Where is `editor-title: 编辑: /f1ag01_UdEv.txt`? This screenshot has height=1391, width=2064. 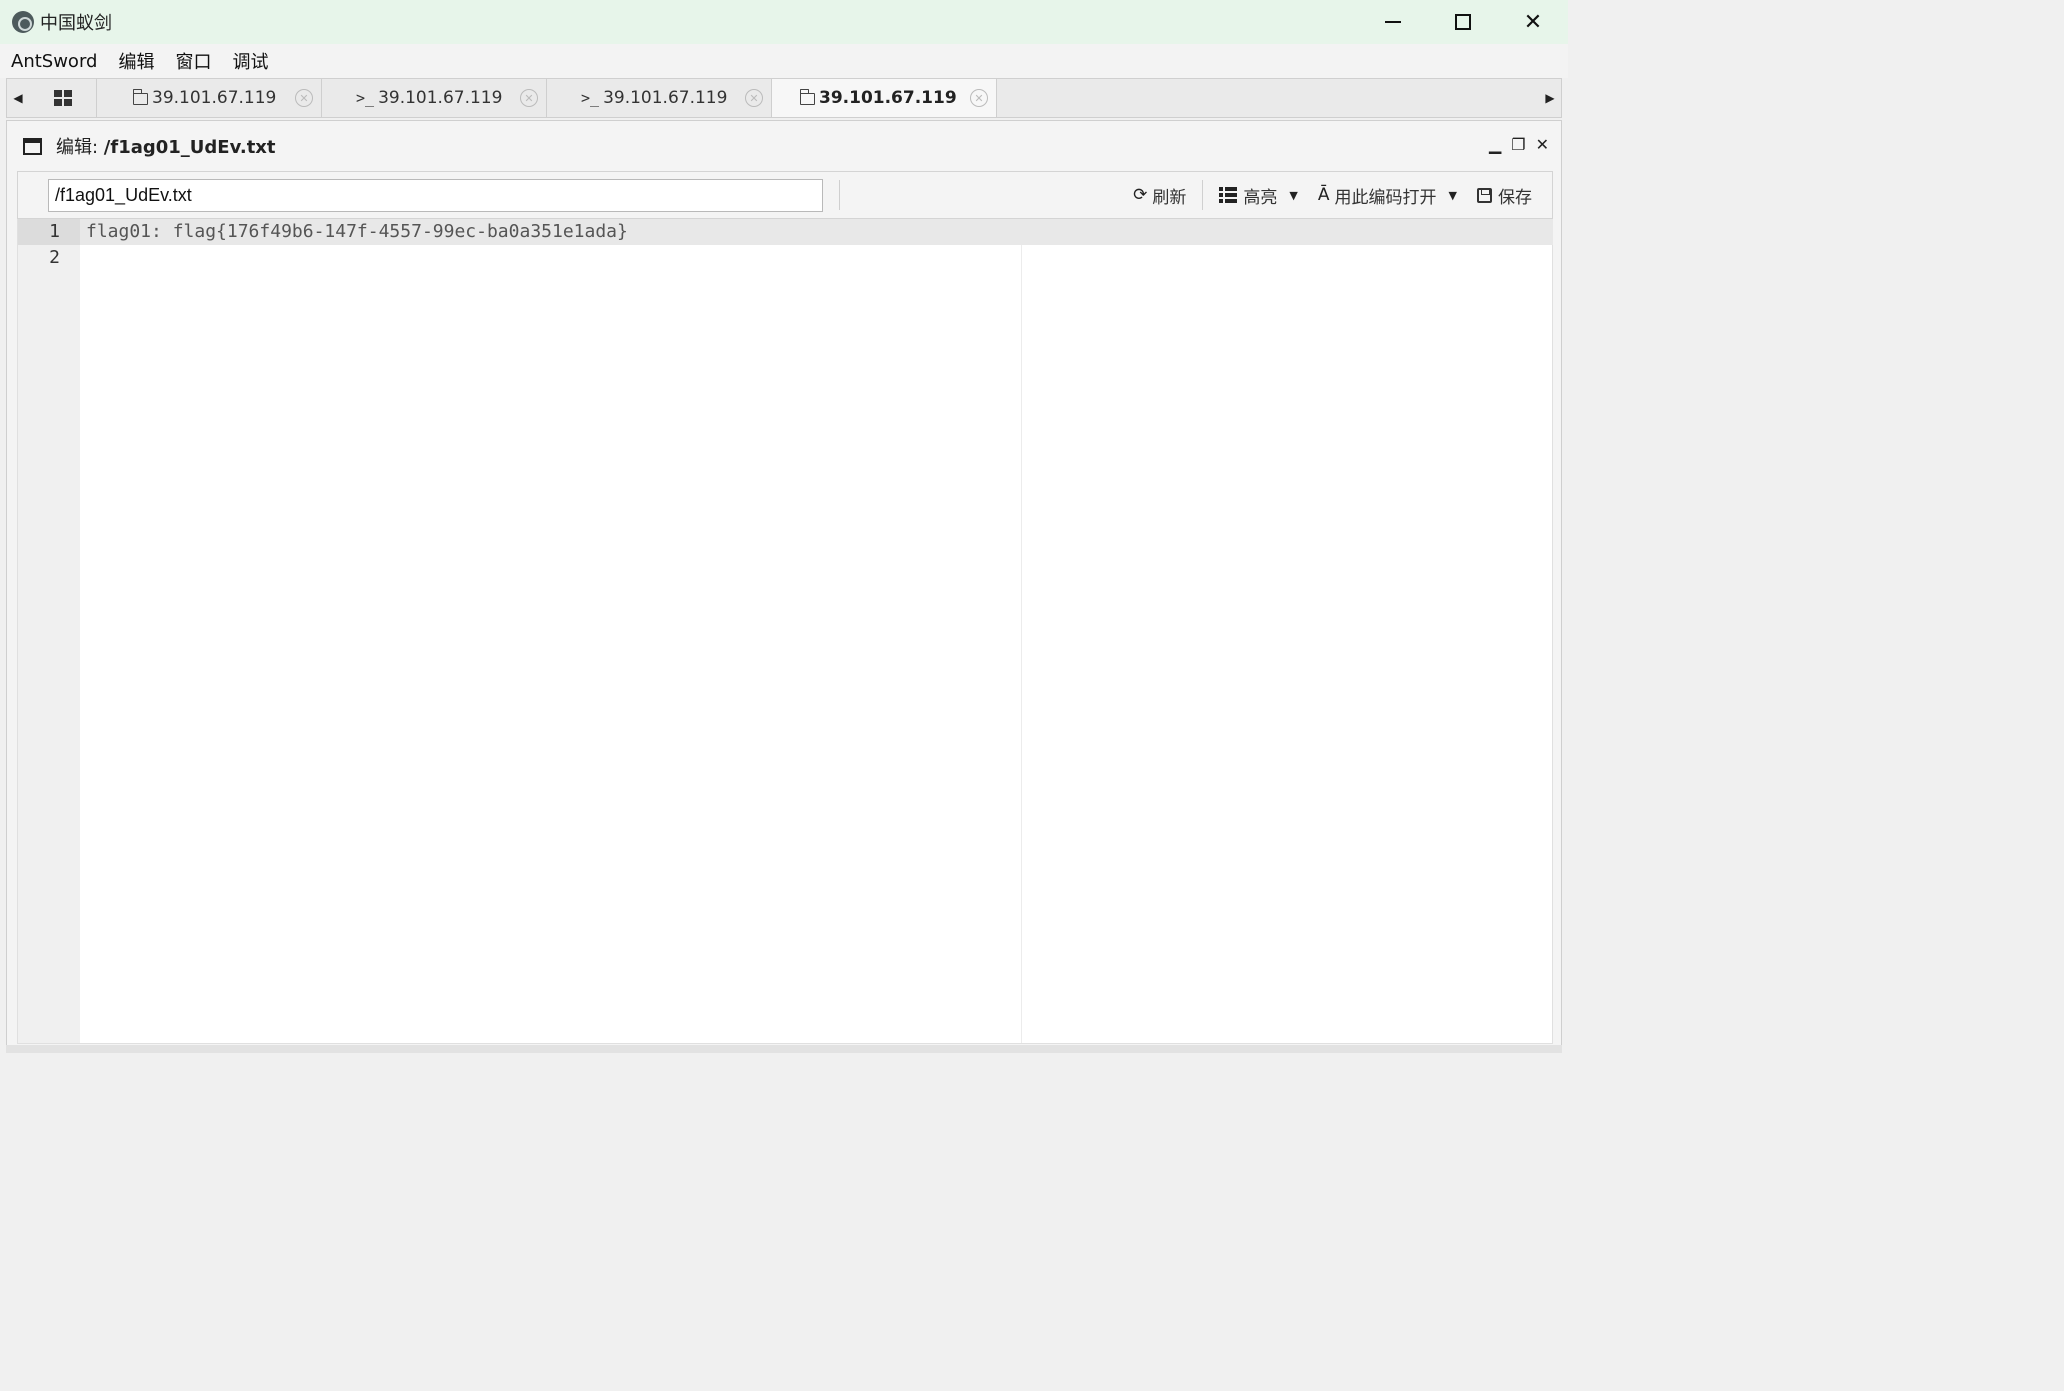 editor-title: 编辑: /f1ag01_UdEv.txt is located at coordinates (166, 146).